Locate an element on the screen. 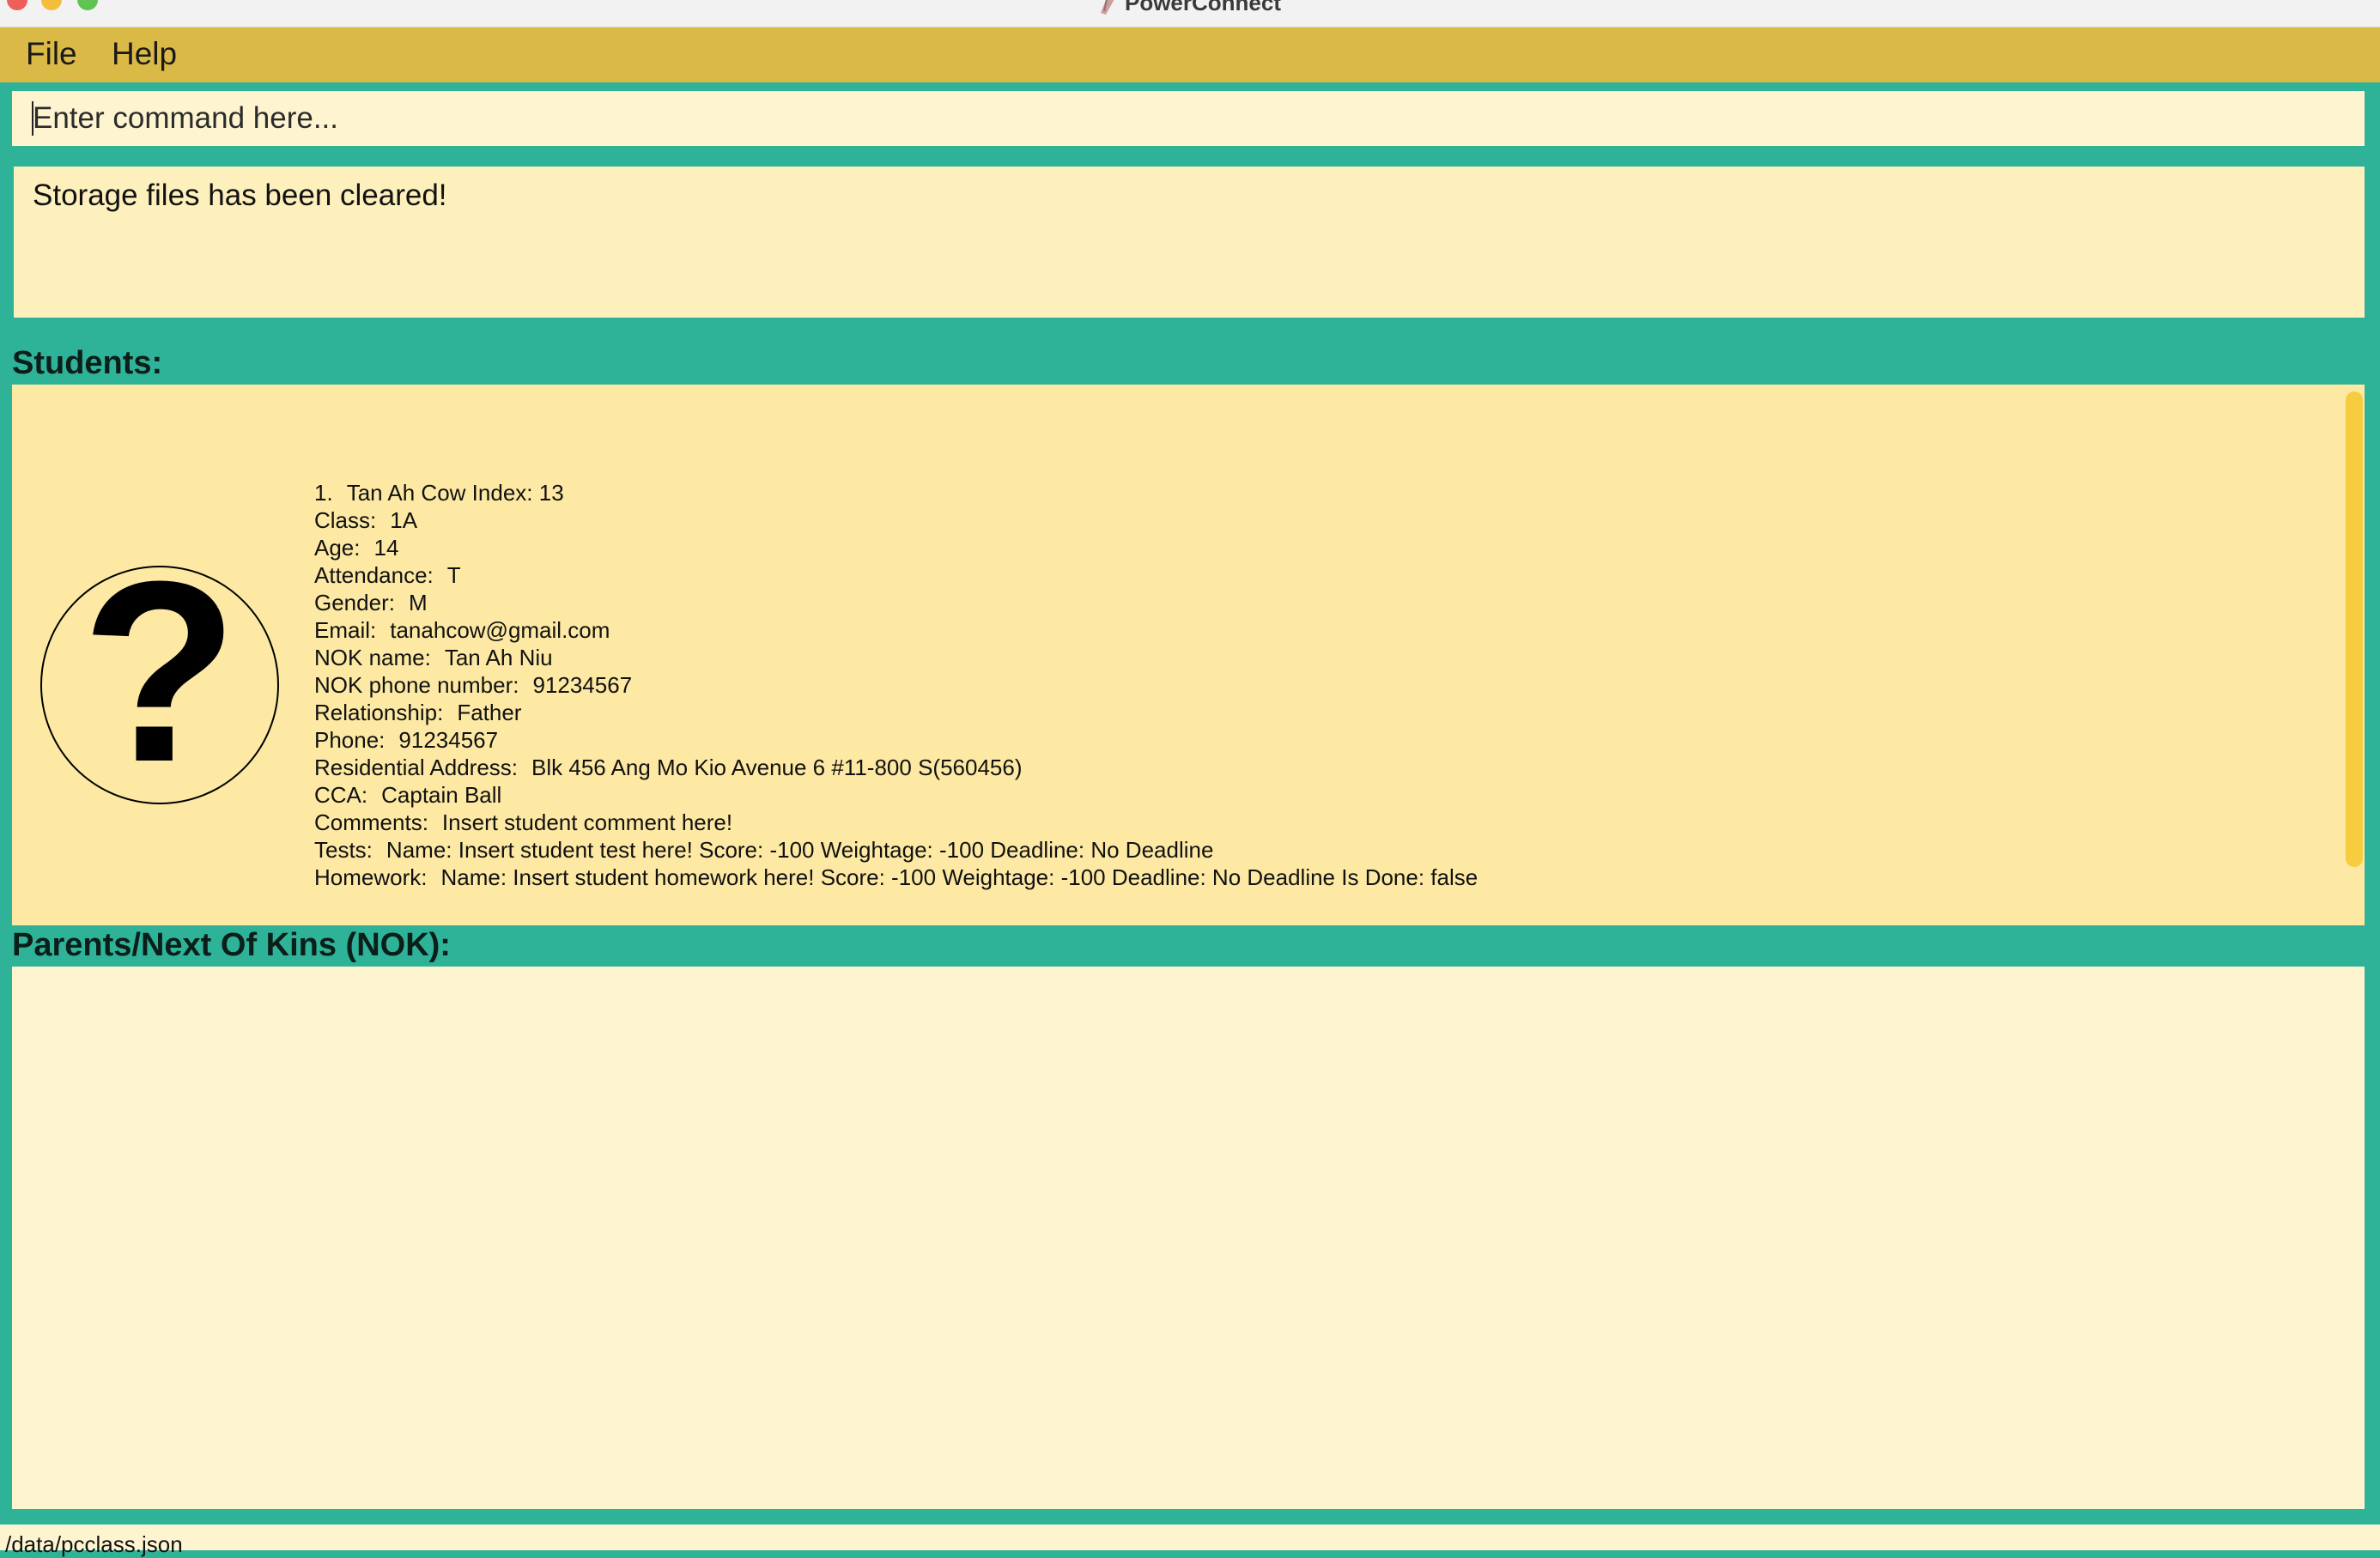 The width and height of the screenshot is (2380, 1558). student-nok-name: Tan Ah Niu is located at coordinates (498, 657).